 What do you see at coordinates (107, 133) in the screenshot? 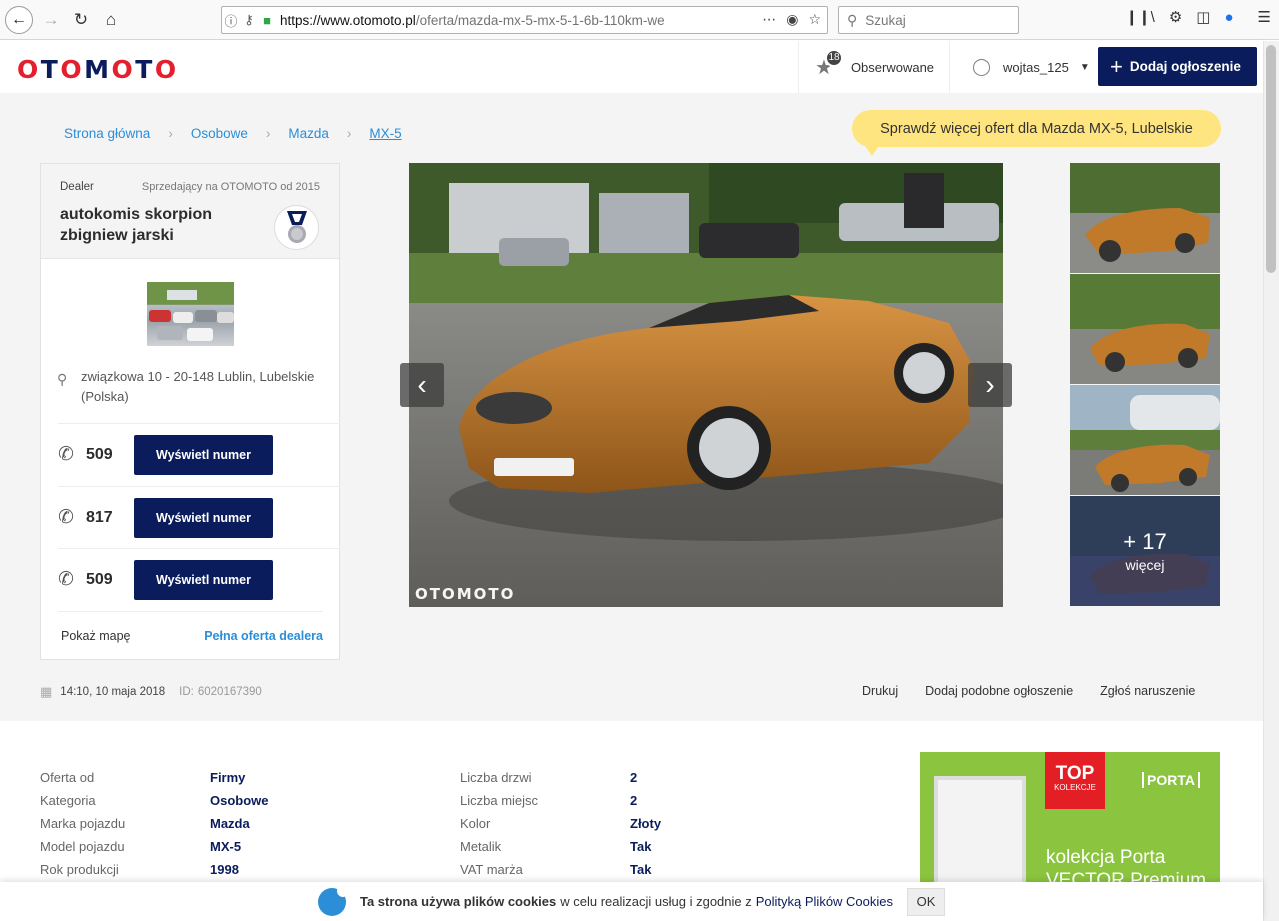
I see `breadcrumb-home: Strona główna` at bounding box center [107, 133].